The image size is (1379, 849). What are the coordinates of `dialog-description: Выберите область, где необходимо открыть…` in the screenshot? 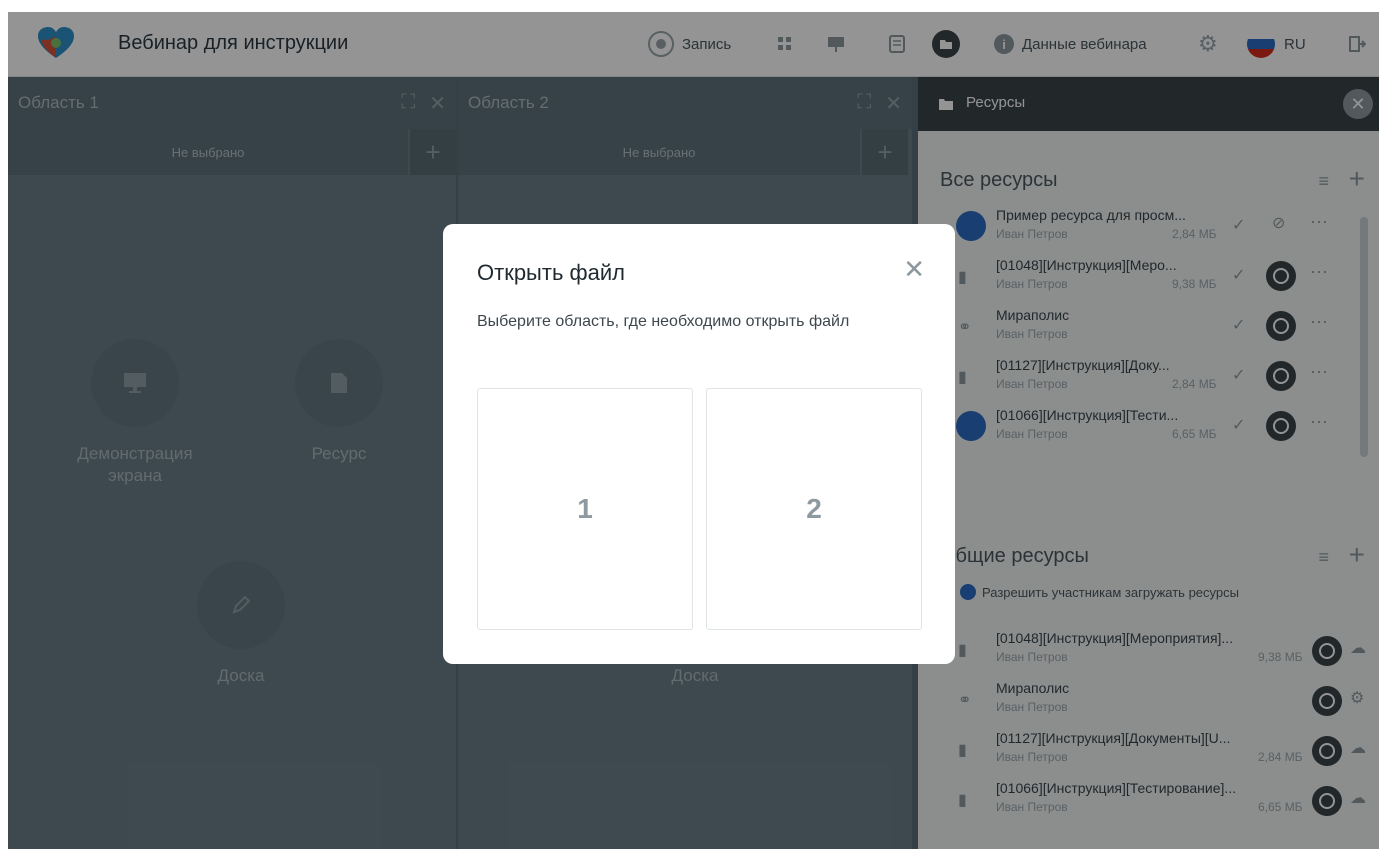 It's located at (663, 321).